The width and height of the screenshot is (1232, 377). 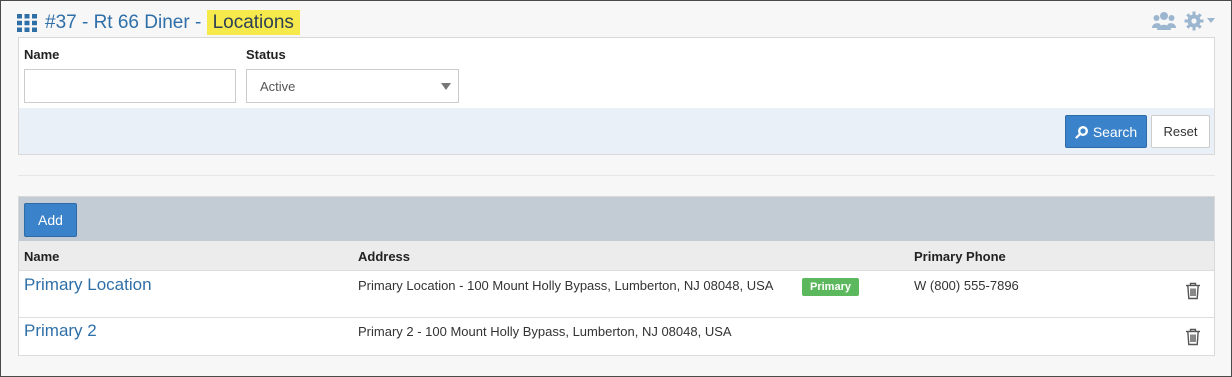 What do you see at coordinates (130, 86) in the screenshot?
I see `name-filter-input` at bounding box center [130, 86].